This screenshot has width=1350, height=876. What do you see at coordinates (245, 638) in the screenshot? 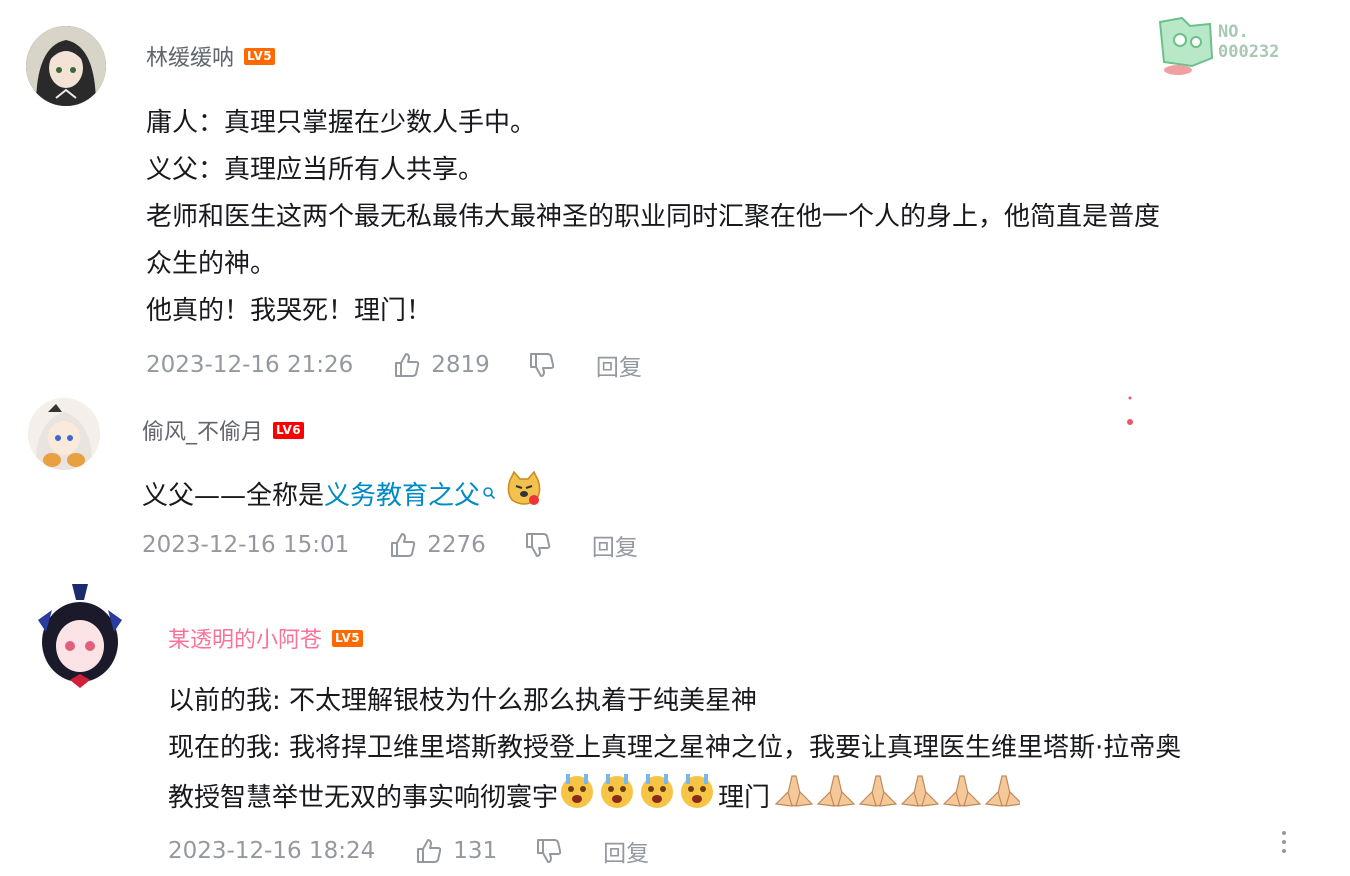
I see `username: 某透明的小阿苍` at bounding box center [245, 638].